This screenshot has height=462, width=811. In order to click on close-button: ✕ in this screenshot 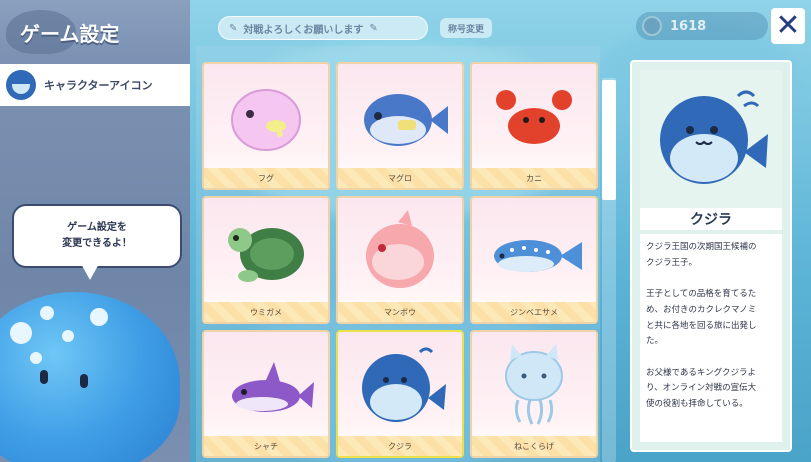, I will do `click(788, 26)`.